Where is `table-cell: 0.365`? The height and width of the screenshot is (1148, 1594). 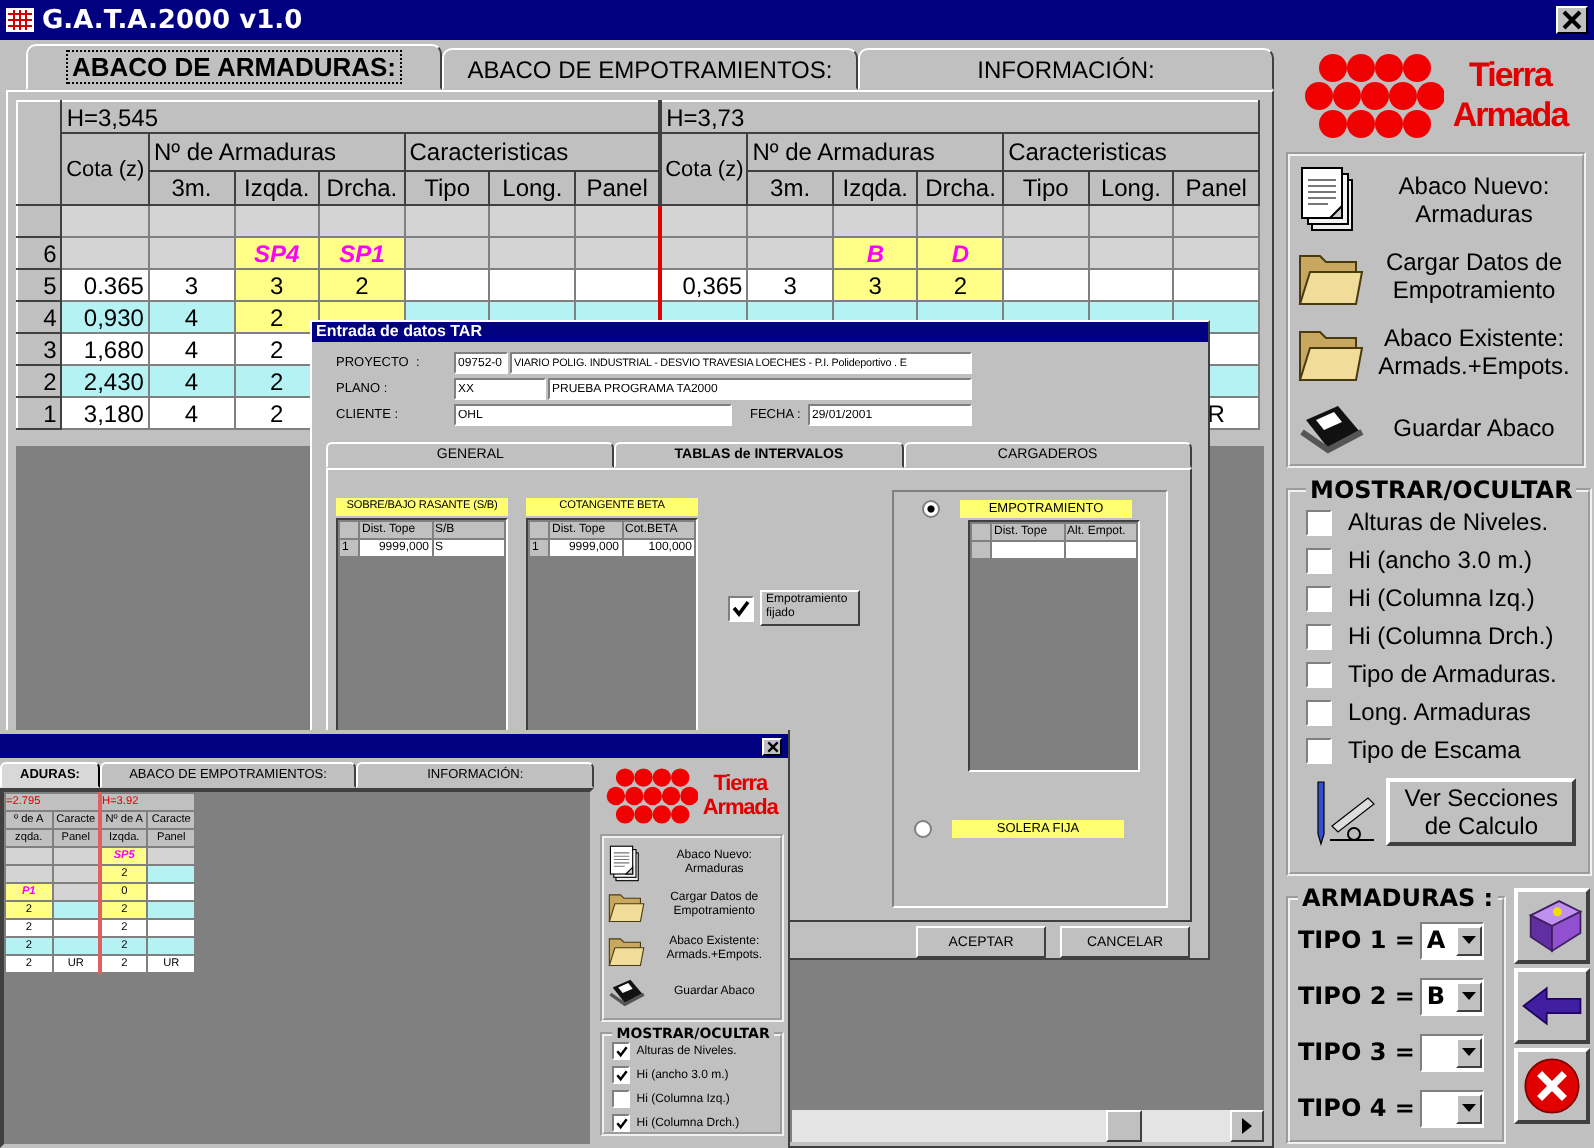
table-cell: 0.365 is located at coordinates (105, 285).